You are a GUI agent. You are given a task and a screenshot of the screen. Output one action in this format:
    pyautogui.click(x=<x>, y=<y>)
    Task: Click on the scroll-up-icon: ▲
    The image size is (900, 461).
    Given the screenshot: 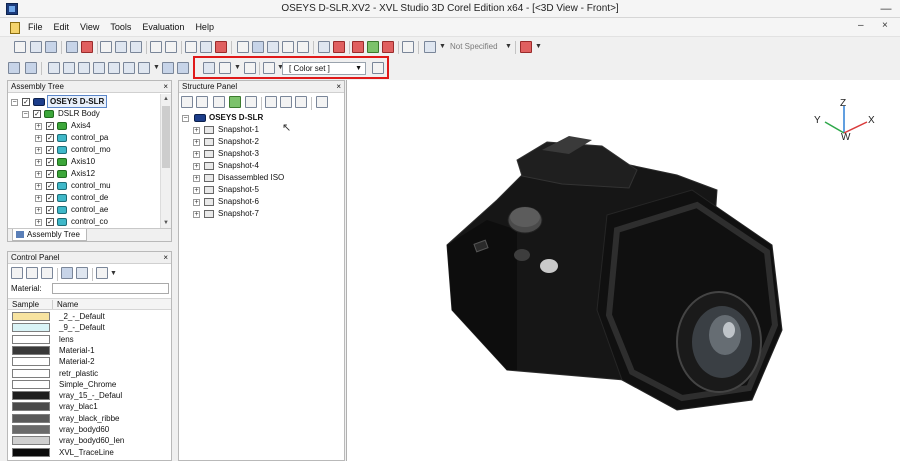 What is the action you would take?
    pyautogui.click(x=166, y=99)
    